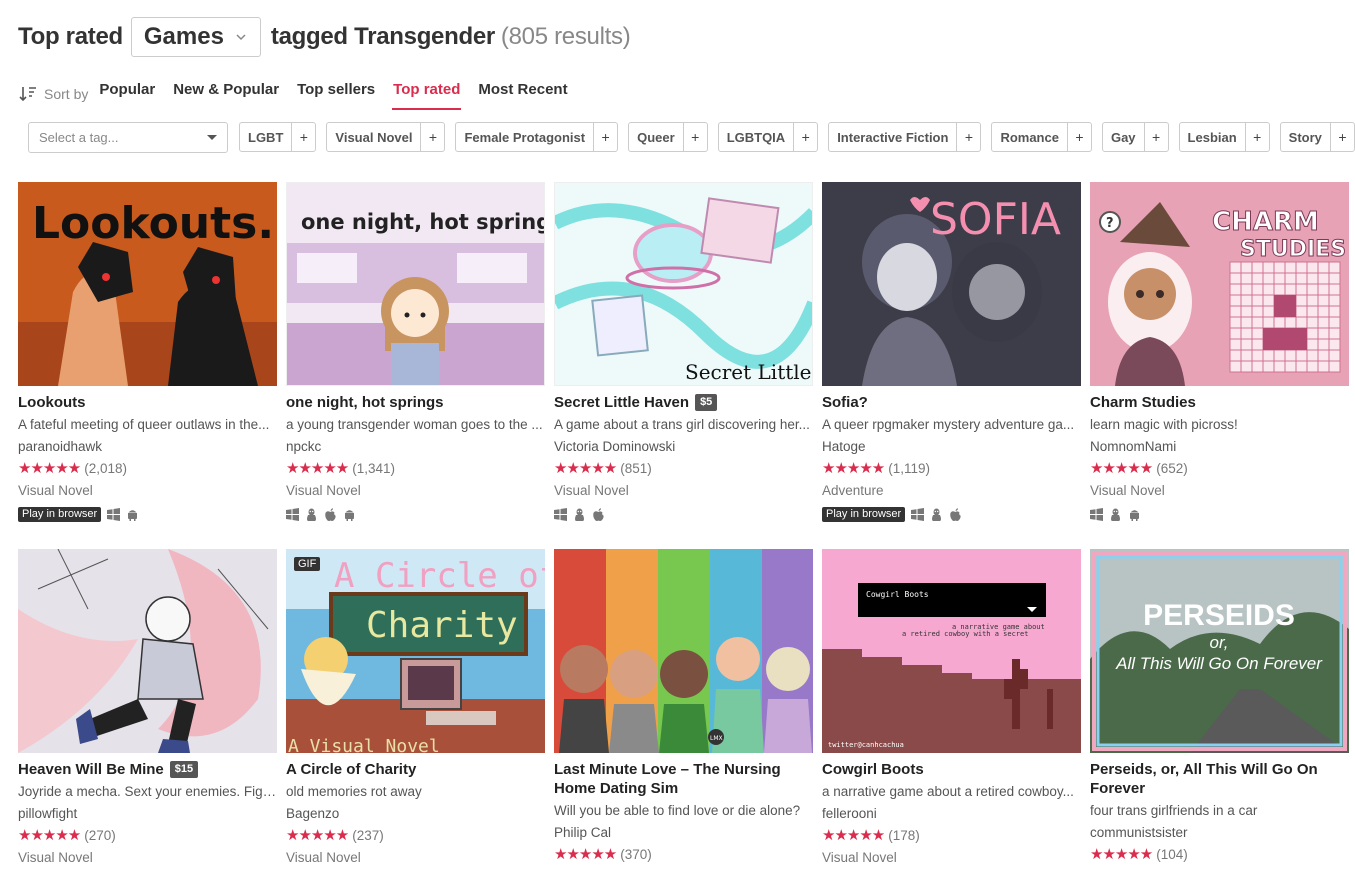 The width and height of the screenshot is (1355, 874). I want to click on tag-chip-lesbian: Lesbian +, so click(1224, 137).